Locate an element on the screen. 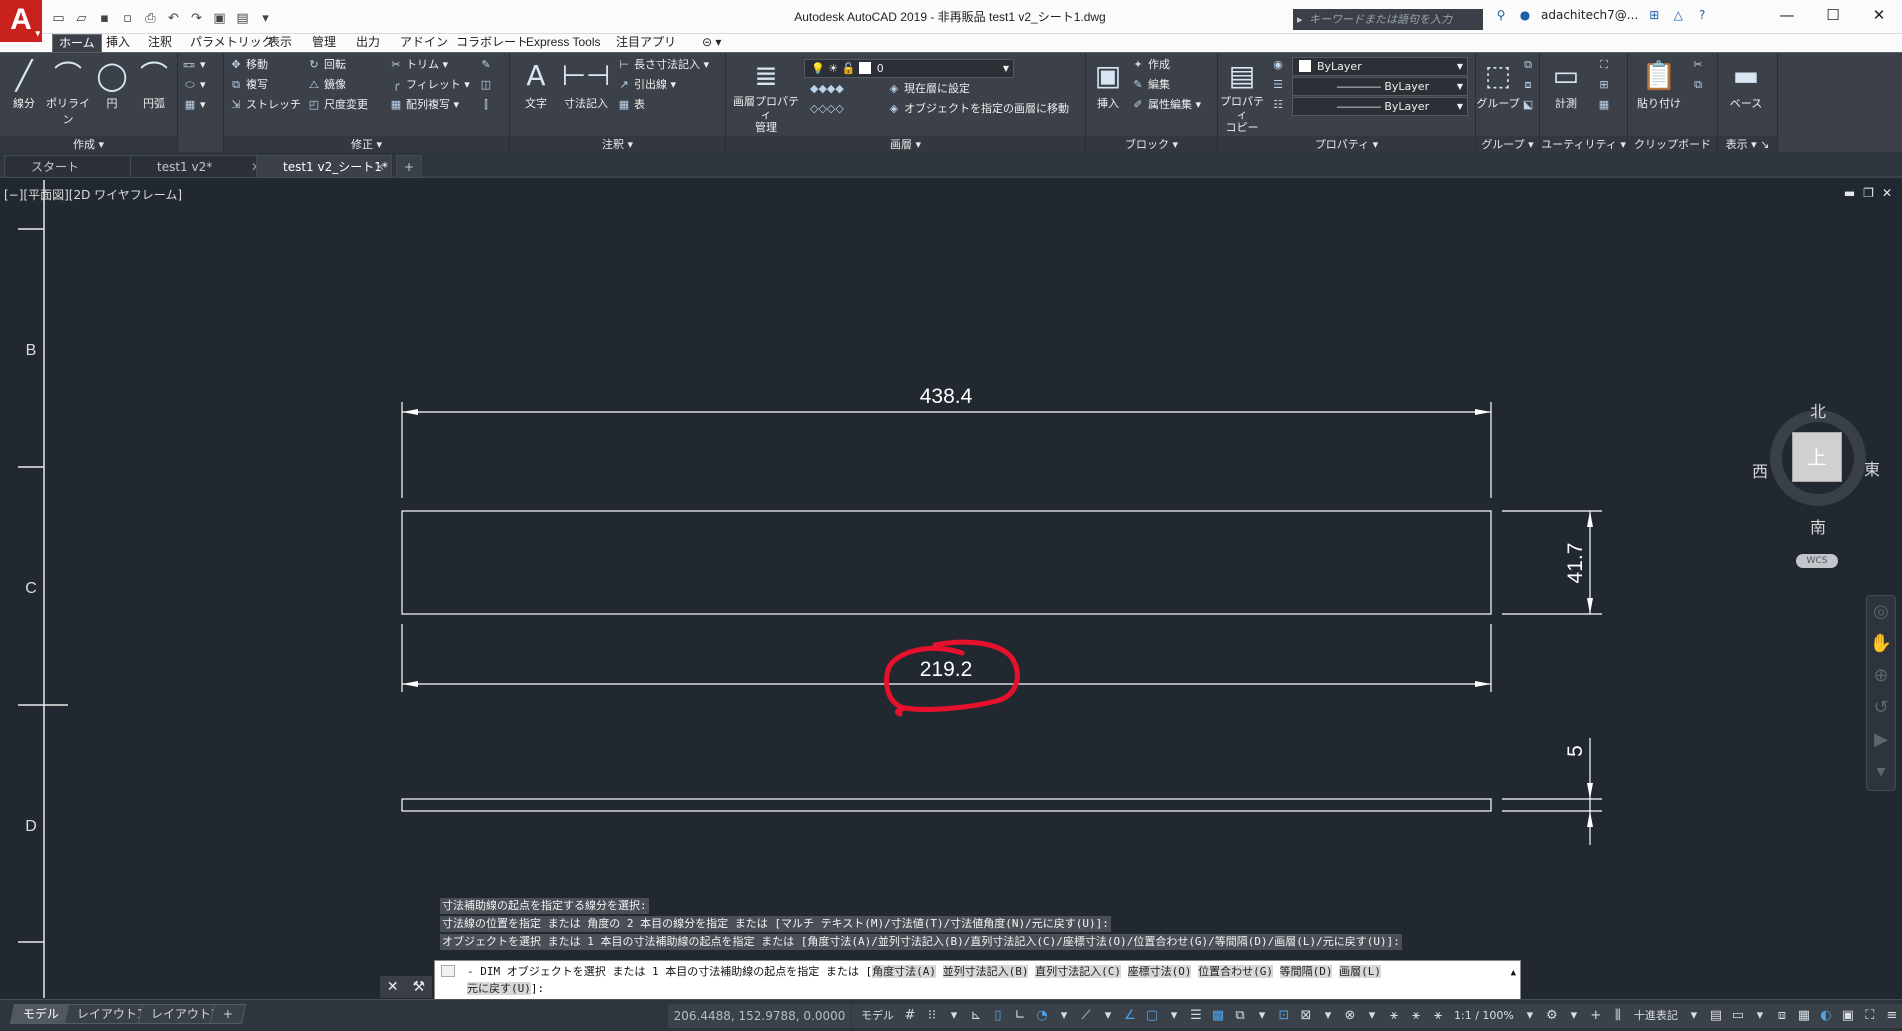  user-icon: ● is located at coordinates (1525, 15).